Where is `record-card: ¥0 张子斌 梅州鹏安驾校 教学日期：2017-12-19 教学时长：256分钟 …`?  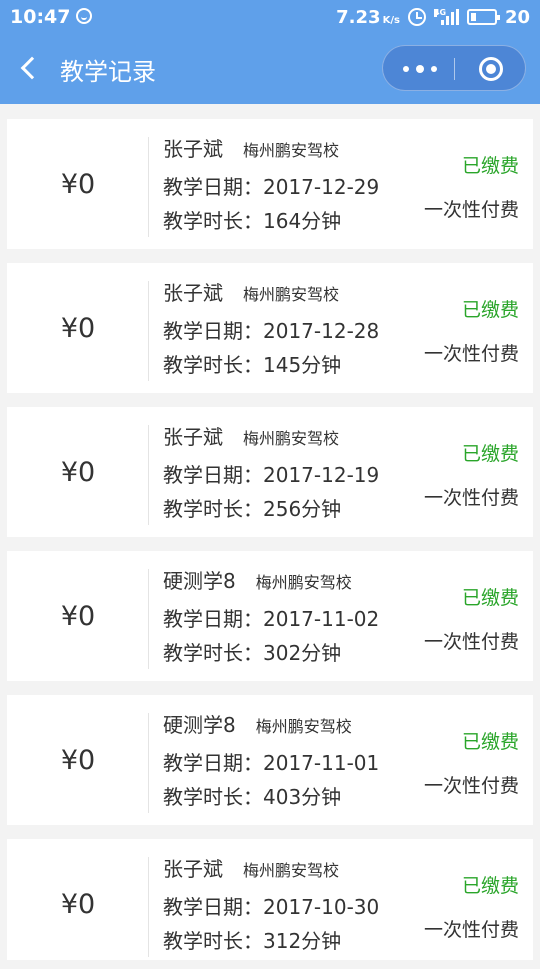
record-card: ¥0 张子斌 梅州鹏安驾校 教学日期：2017-12-19 教学时长：256分钟 … is located at coordinates (270, 472).